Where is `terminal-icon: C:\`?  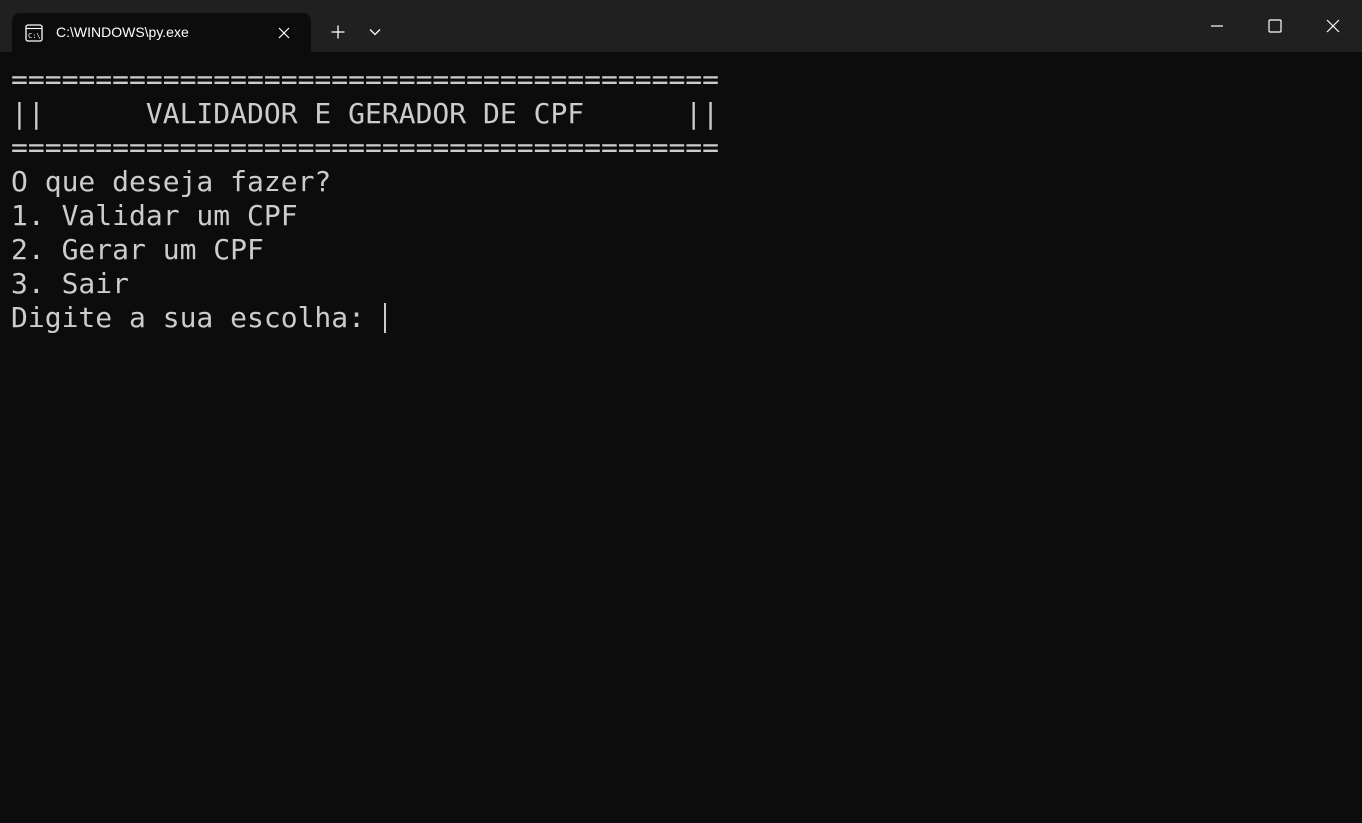
terminal-icon: C:\ is located at coordinates (34, 33).